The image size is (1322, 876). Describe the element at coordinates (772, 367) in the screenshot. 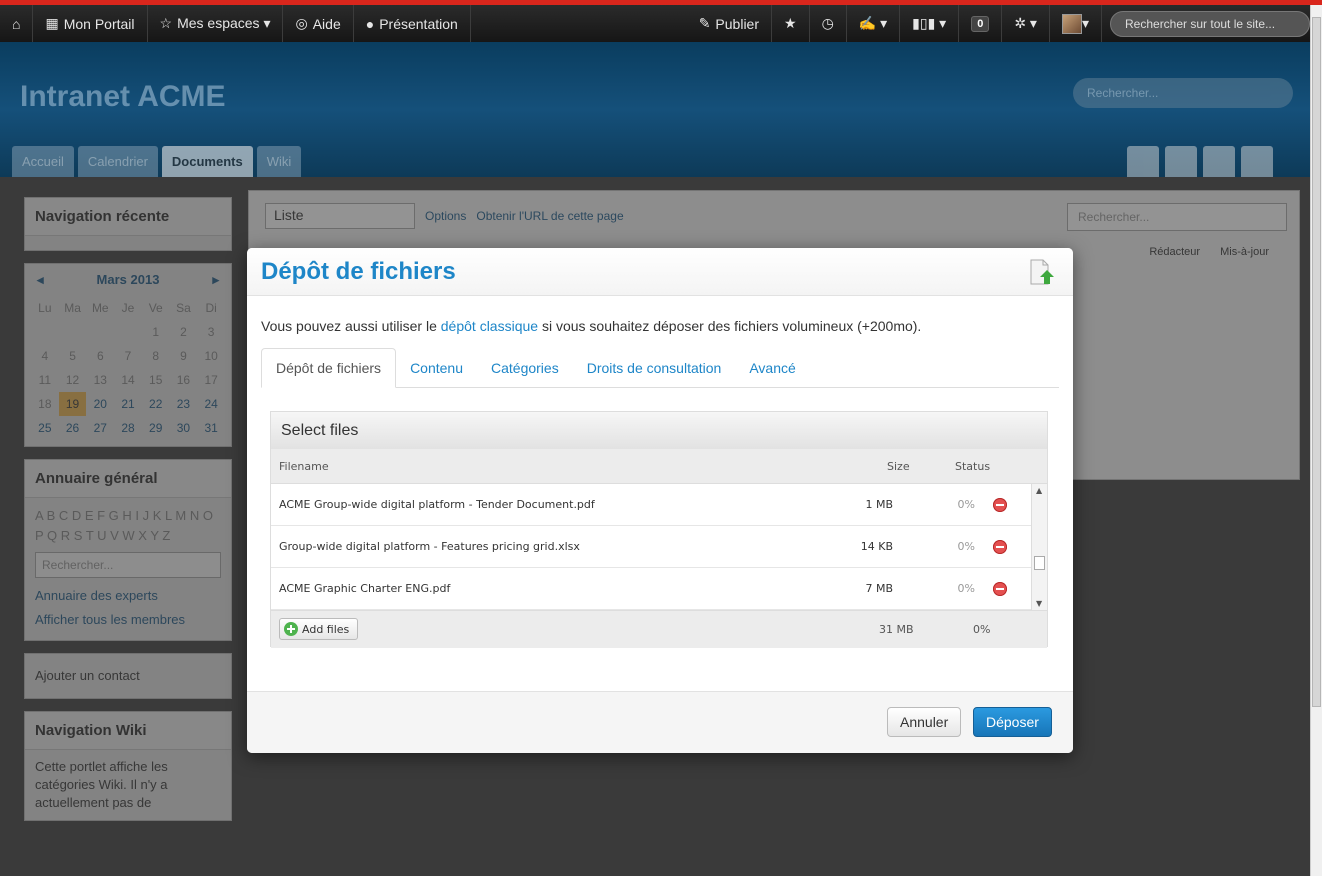

I see `tab-advanced: Avancé` at that location.